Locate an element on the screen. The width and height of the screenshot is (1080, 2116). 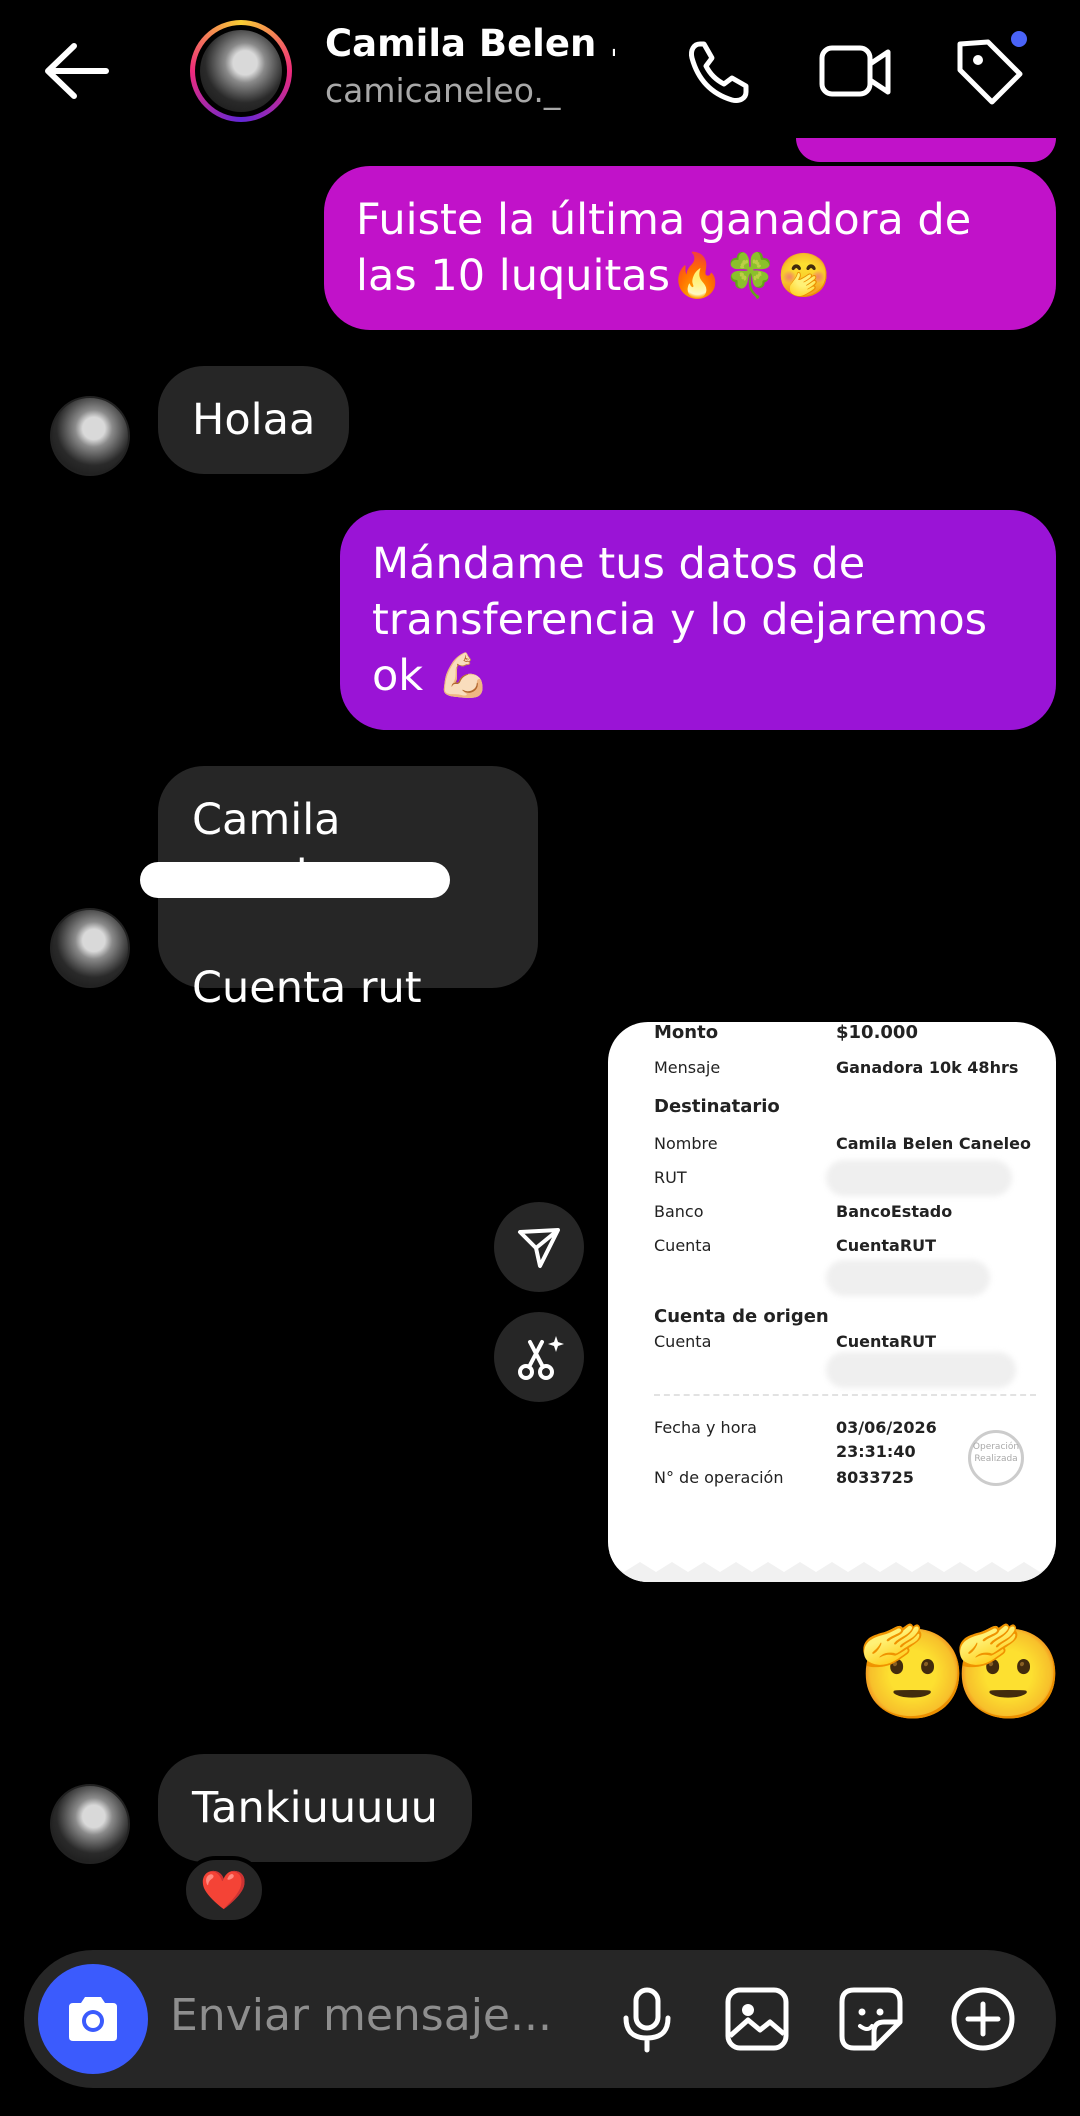
heart-reaction: ❤️ is located at coordinates (224, 1890).